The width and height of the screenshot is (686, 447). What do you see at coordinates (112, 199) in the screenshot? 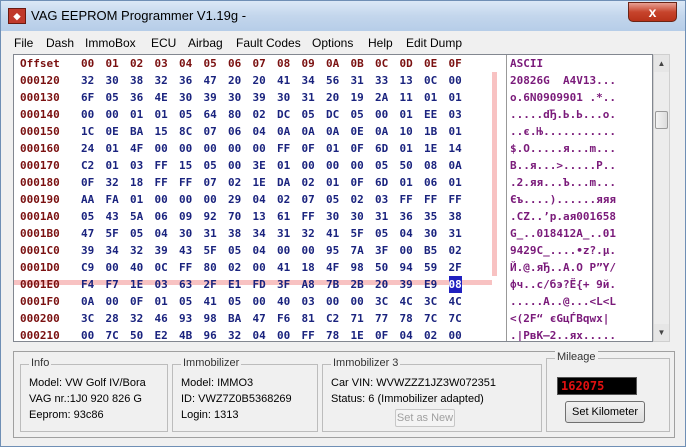
I see `hex-byte: FA` at bounding box center [112, 199].